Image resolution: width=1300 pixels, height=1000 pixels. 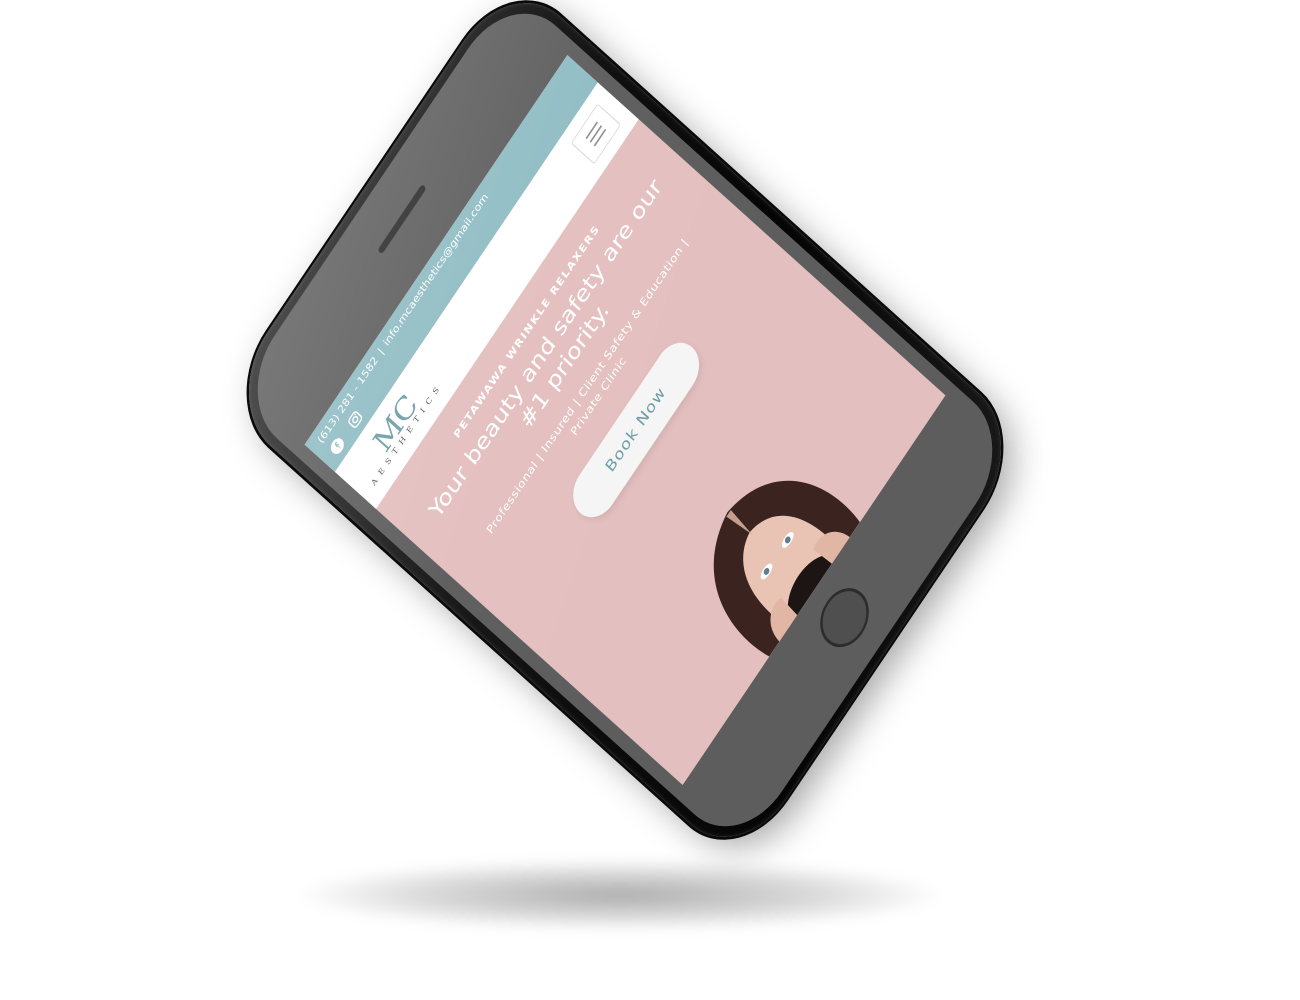 I want to click on instagram-icon-glyph, so click(x=355, y=419).